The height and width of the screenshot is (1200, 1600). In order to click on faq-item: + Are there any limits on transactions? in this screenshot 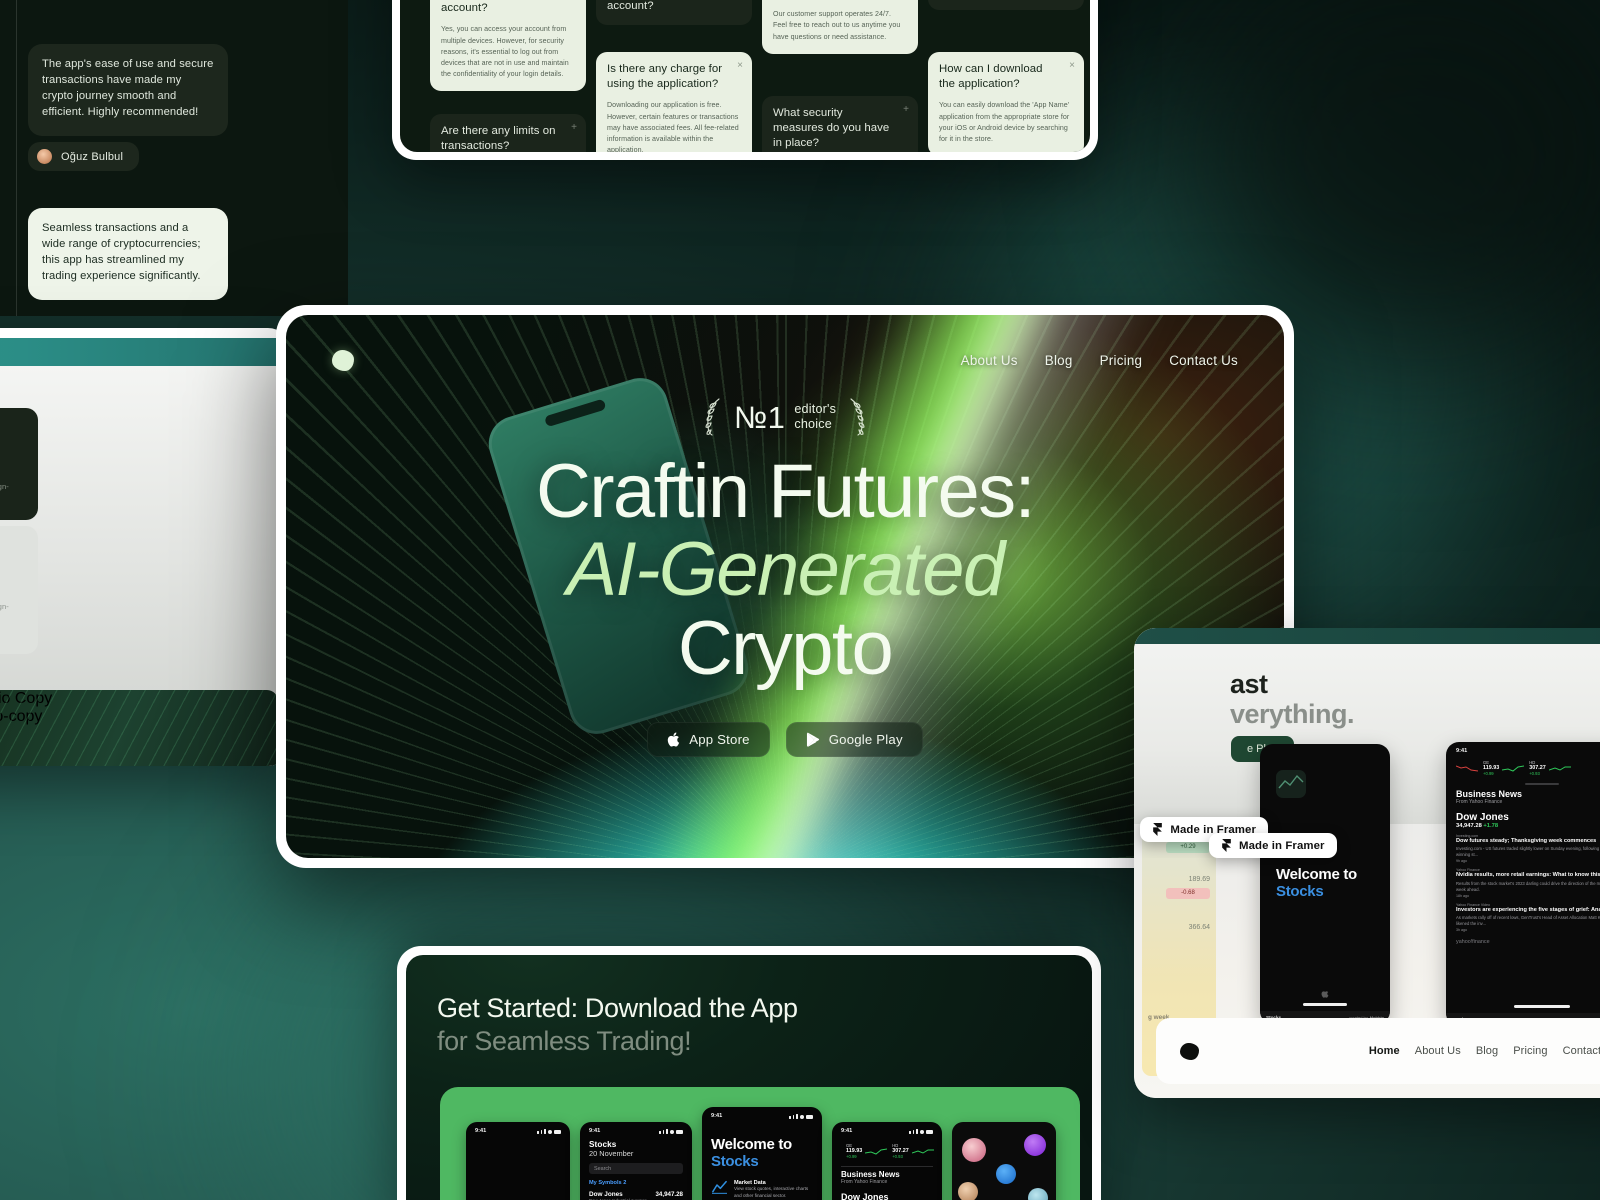, I will do `click(508, 133)`.